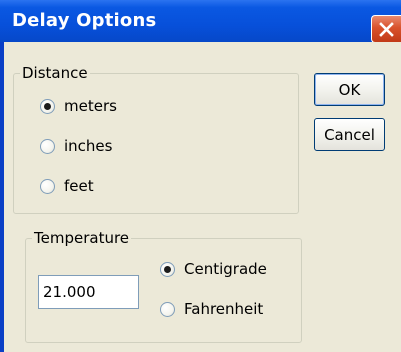 This screenshot has height=352, width=401. Describe the element at coordinates (47, 146) in the screenshot. I see `radio-inches-button` at that location.